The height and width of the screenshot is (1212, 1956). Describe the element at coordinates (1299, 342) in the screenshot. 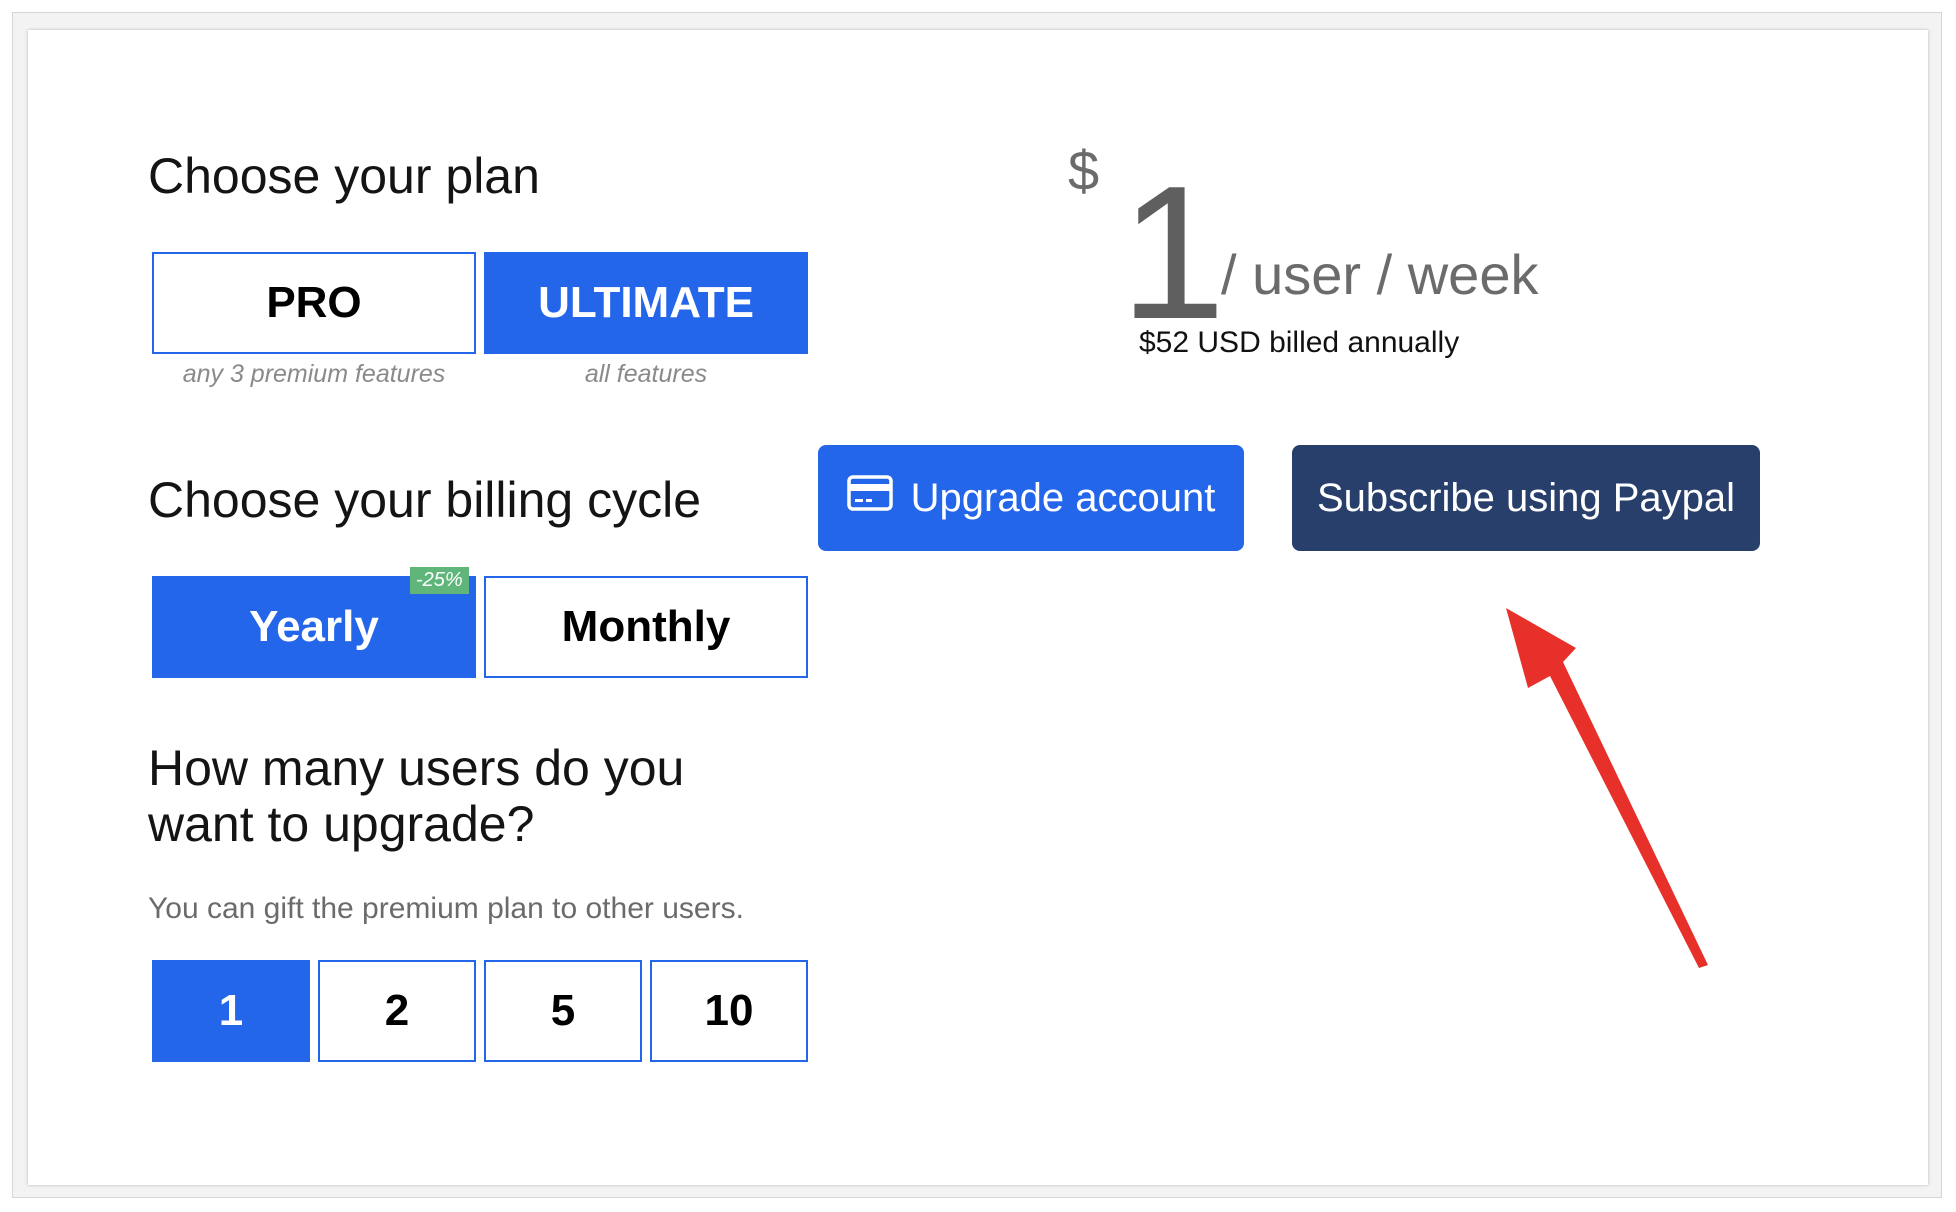

I see `billed-annually-text: $52 USD billed annually` at that location.